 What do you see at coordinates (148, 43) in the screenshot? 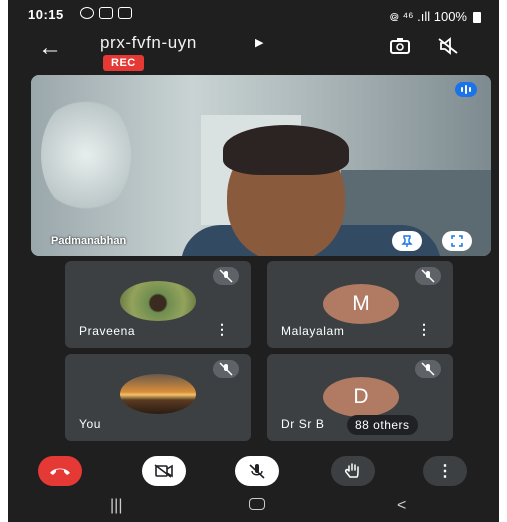
I see `meeting-code: prx-fvfn-uyn` at bounding box center [148, 43].